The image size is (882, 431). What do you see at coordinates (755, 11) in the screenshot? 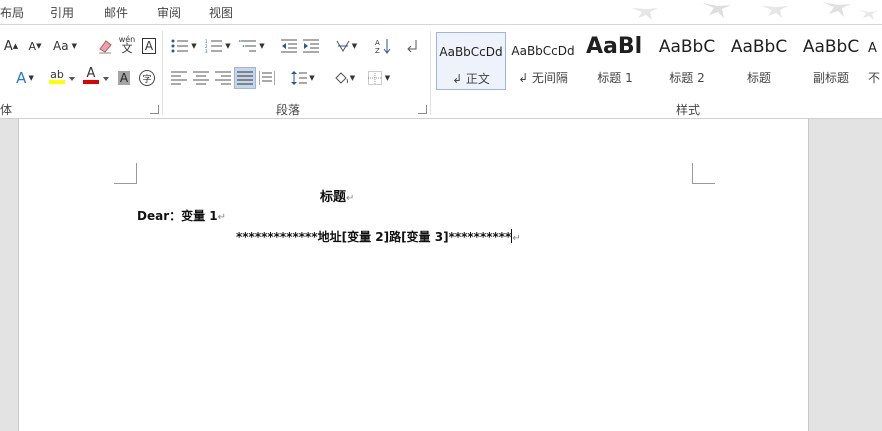
I see `bird-decoration-icon` at bounding box center [755, 11].